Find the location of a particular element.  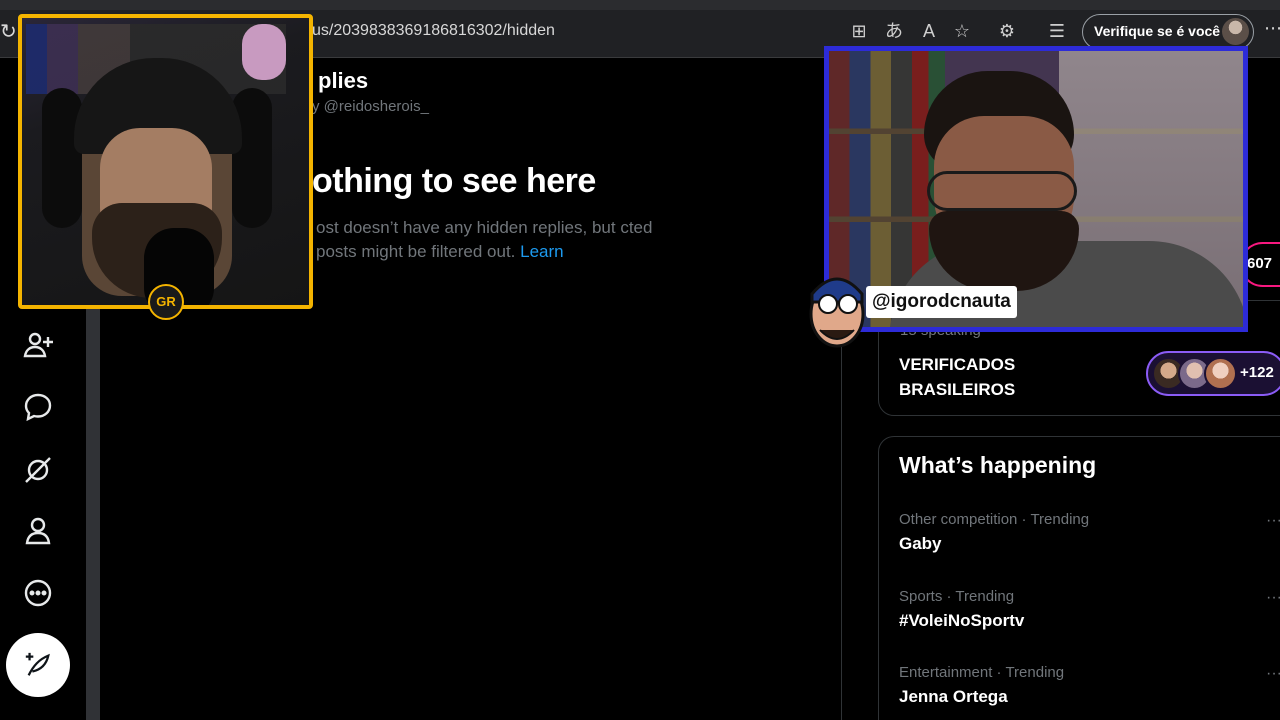

space-participants-pill: +122 is located at coordinates (1213, 373).